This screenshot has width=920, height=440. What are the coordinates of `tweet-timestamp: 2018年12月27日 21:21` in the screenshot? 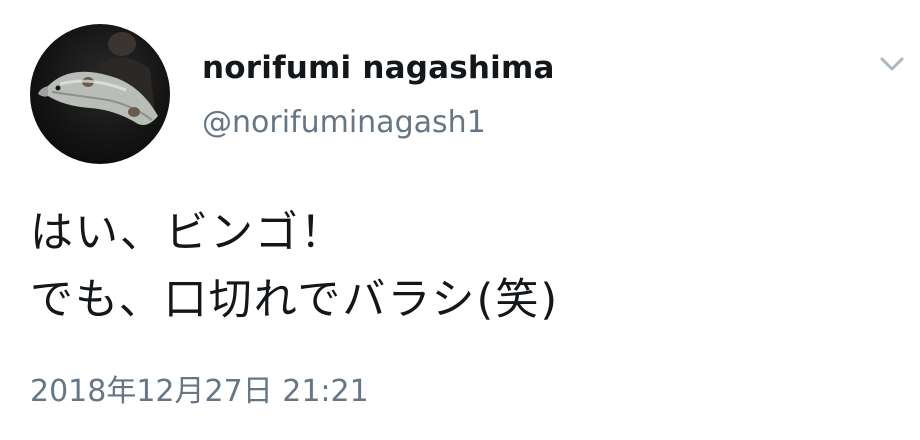 It's located at (199, 388).